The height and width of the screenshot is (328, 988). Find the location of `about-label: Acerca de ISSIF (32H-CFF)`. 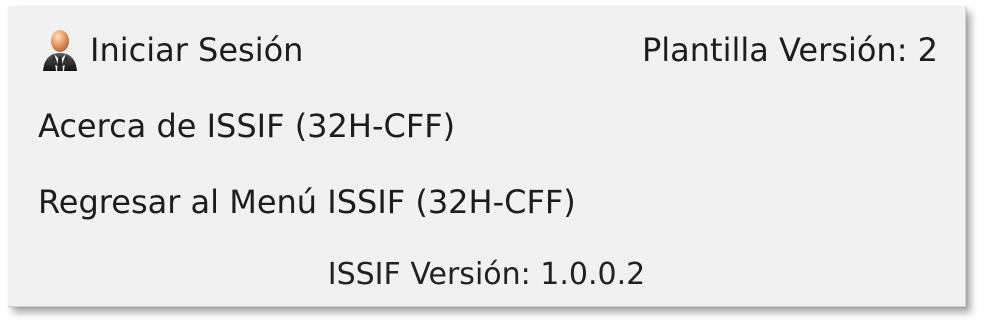

about-label: Acerca de ISSIF (32H-CFF) is located at coordinates (247, 126).